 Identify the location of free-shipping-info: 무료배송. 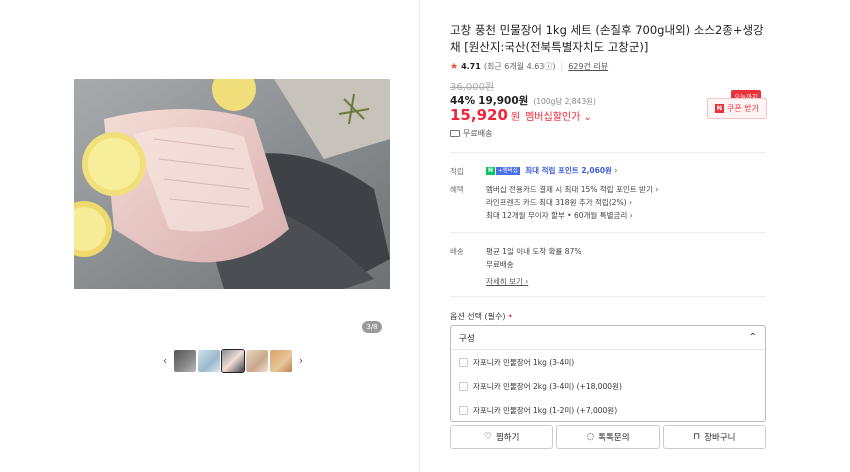
(471, 133).